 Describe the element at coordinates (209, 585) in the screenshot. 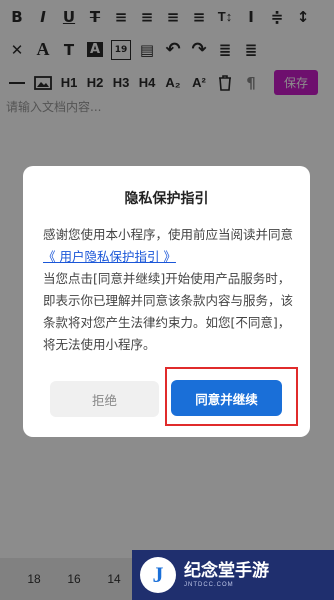

I see `watermark-subtitle: JNTDCC.COM` at that location.